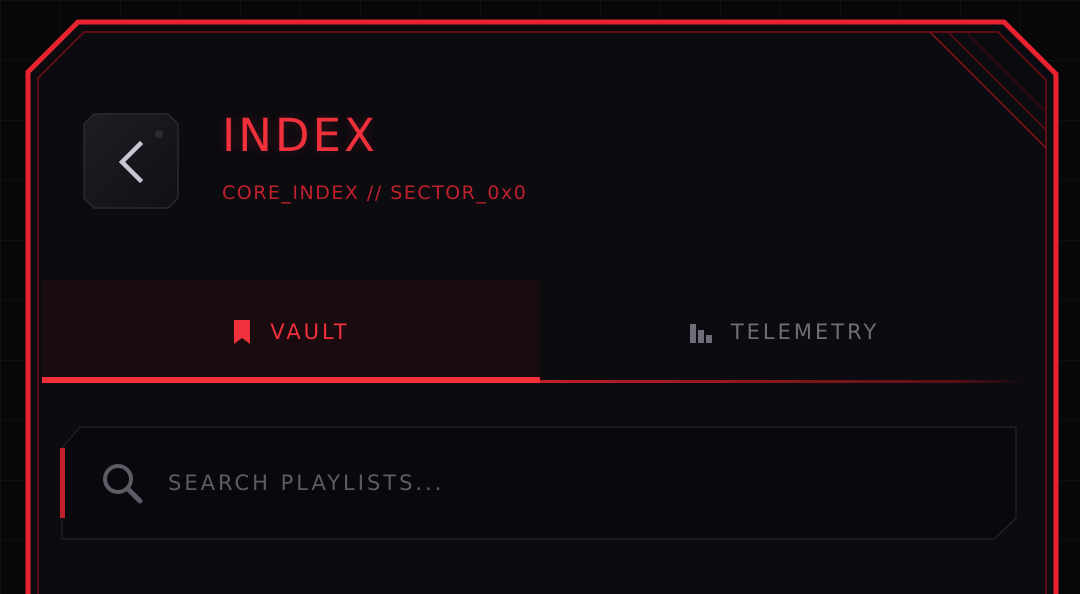  Describe the element at coordinates (291, 380) in the screenshot. I see `active-tab-indicator` at that location.